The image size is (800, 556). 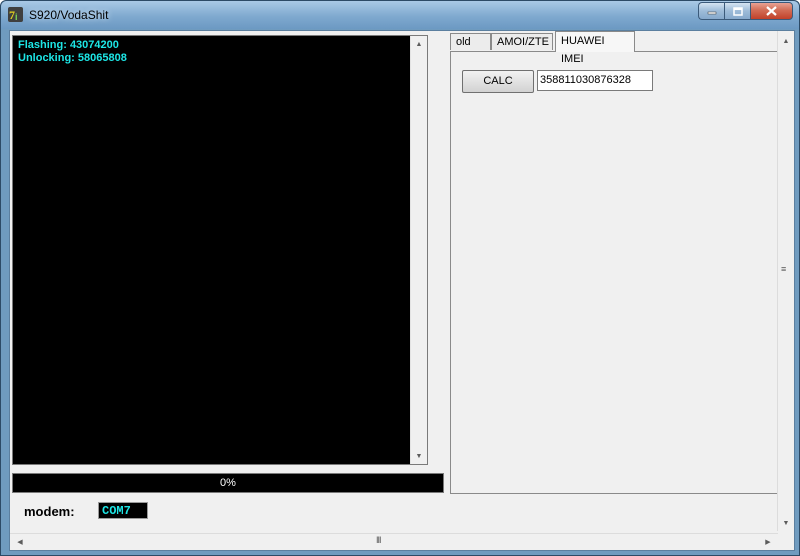 I want to click on scroll-left-arrow-icon: ◀, so click(x=20, y=542).